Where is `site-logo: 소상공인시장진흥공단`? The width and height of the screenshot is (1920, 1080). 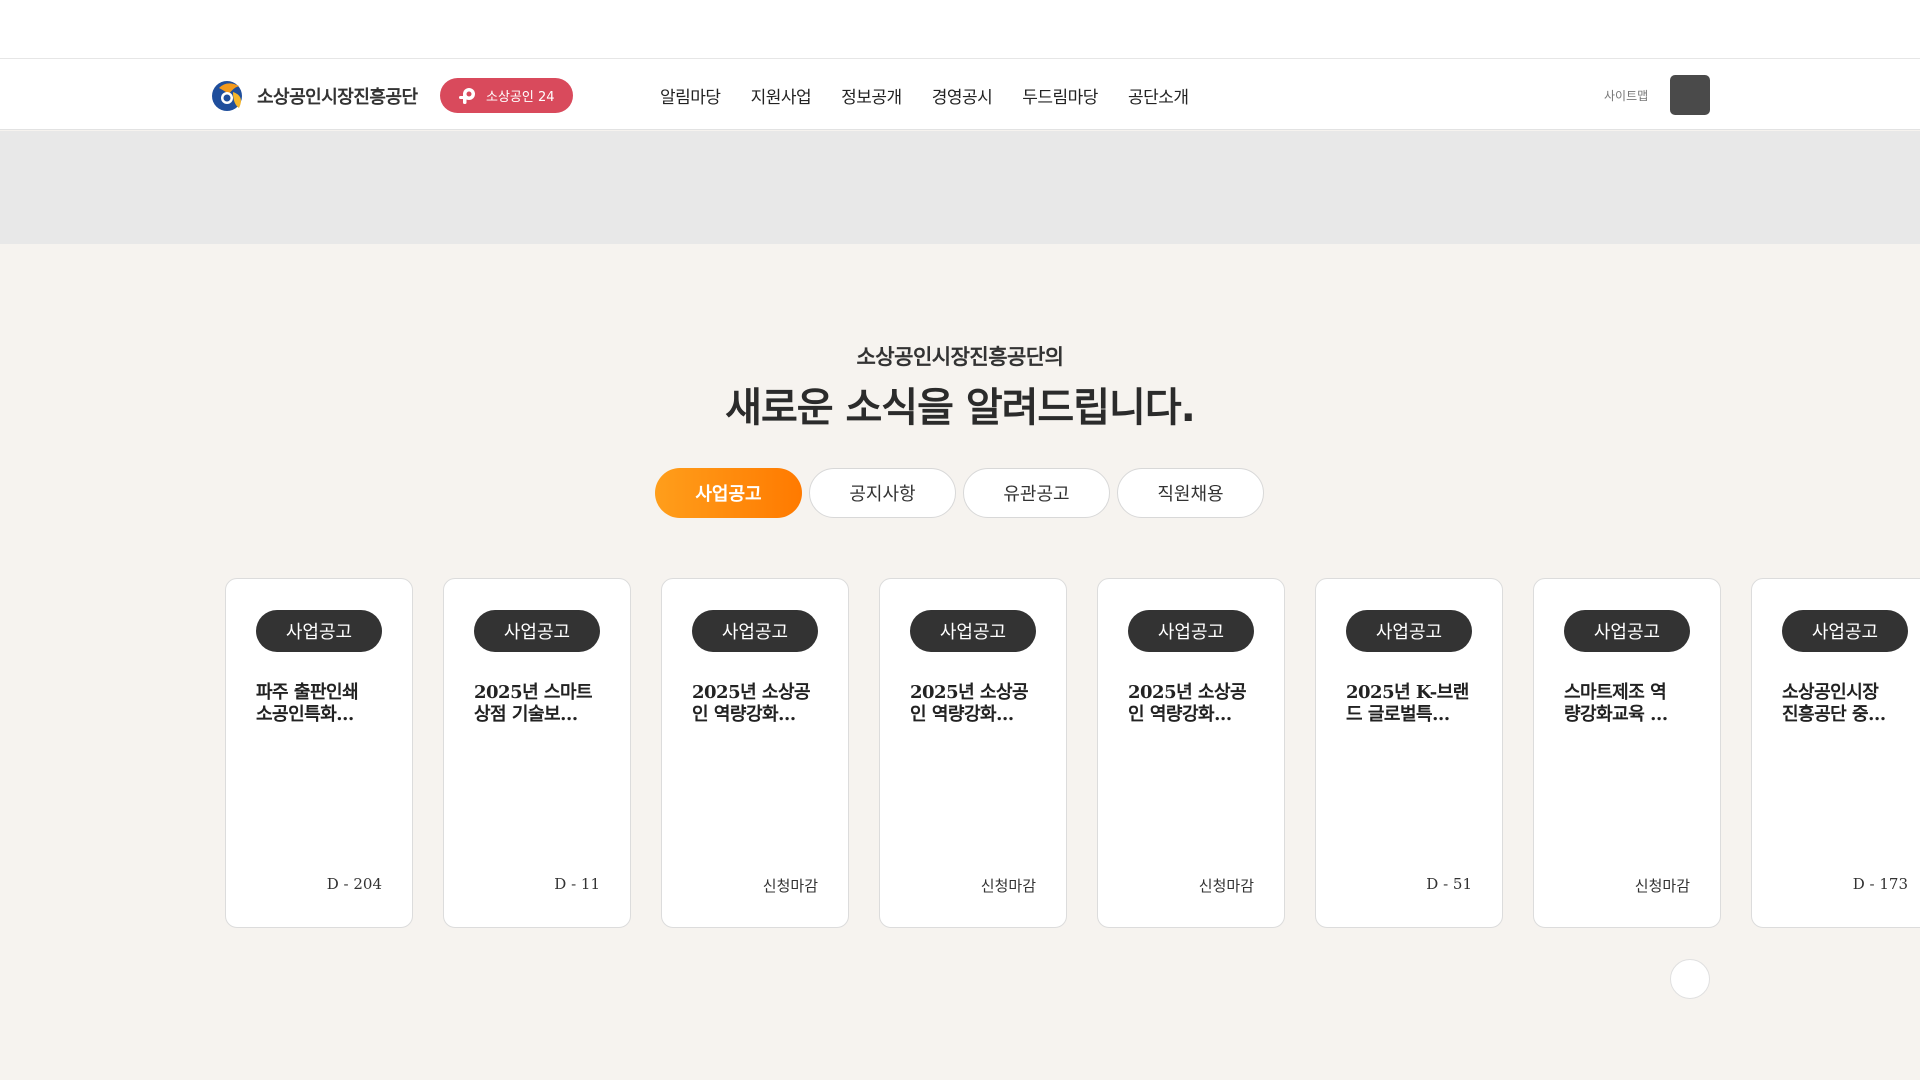
site-logo: 소상공인시장진흥공단 is located at coordinates (313, 96).